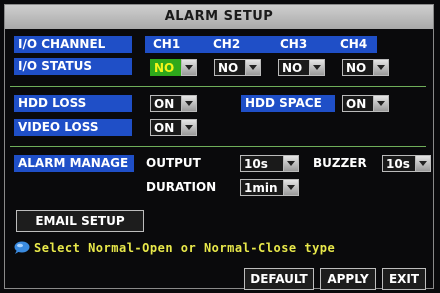  I want to click on exit-button: EXIT, so click(404, 279).